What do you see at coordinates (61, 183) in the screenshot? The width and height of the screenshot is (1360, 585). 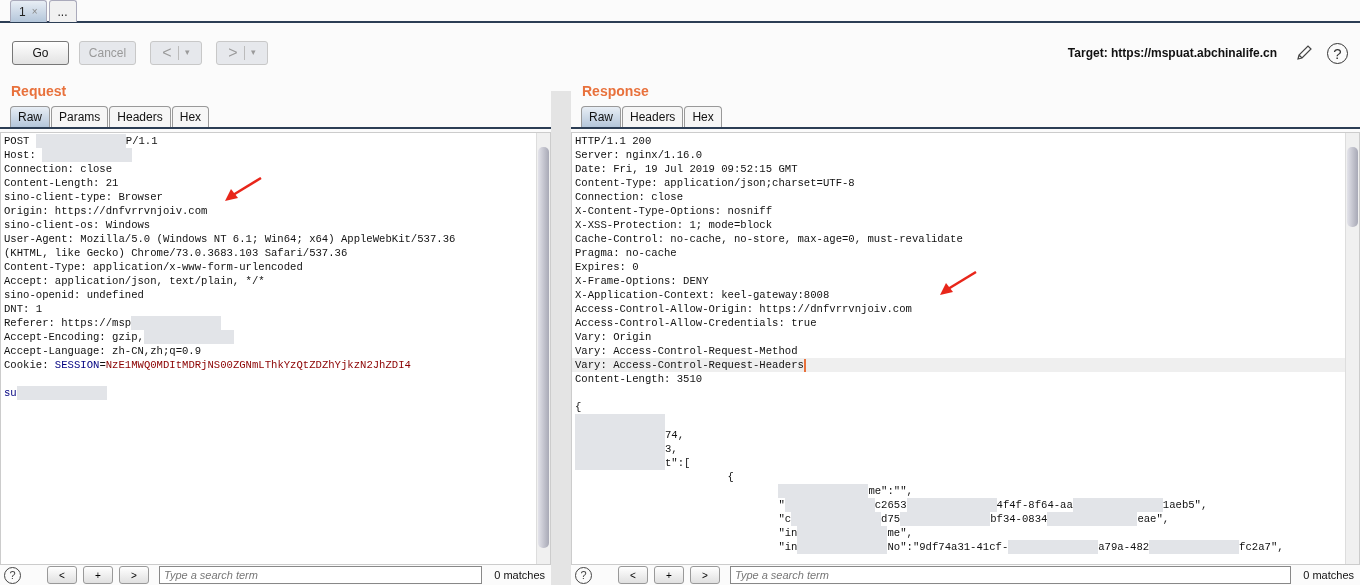 I see `code-line: Content-Length: 21` at bounding box center [61, 183].